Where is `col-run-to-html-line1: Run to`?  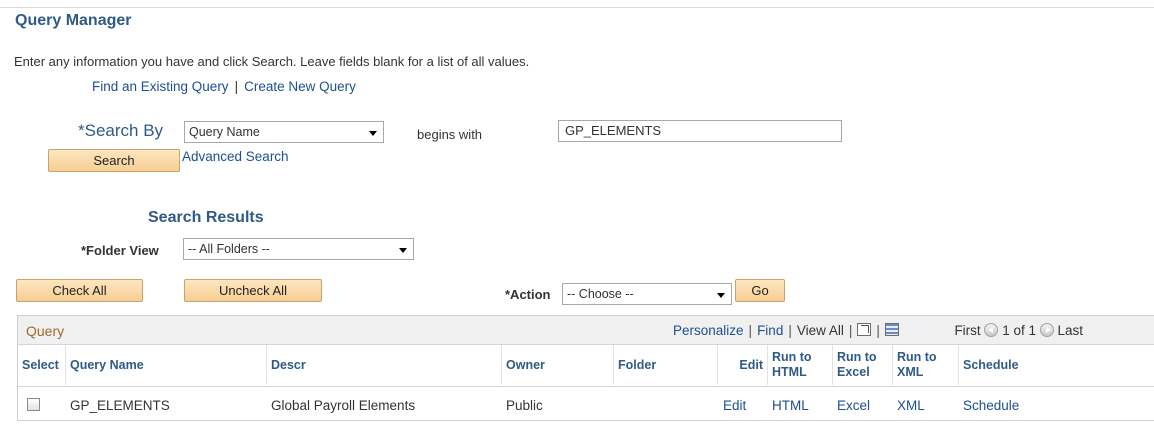 col-run-to-html-line1: Run to is located at coordinates (792, 357).